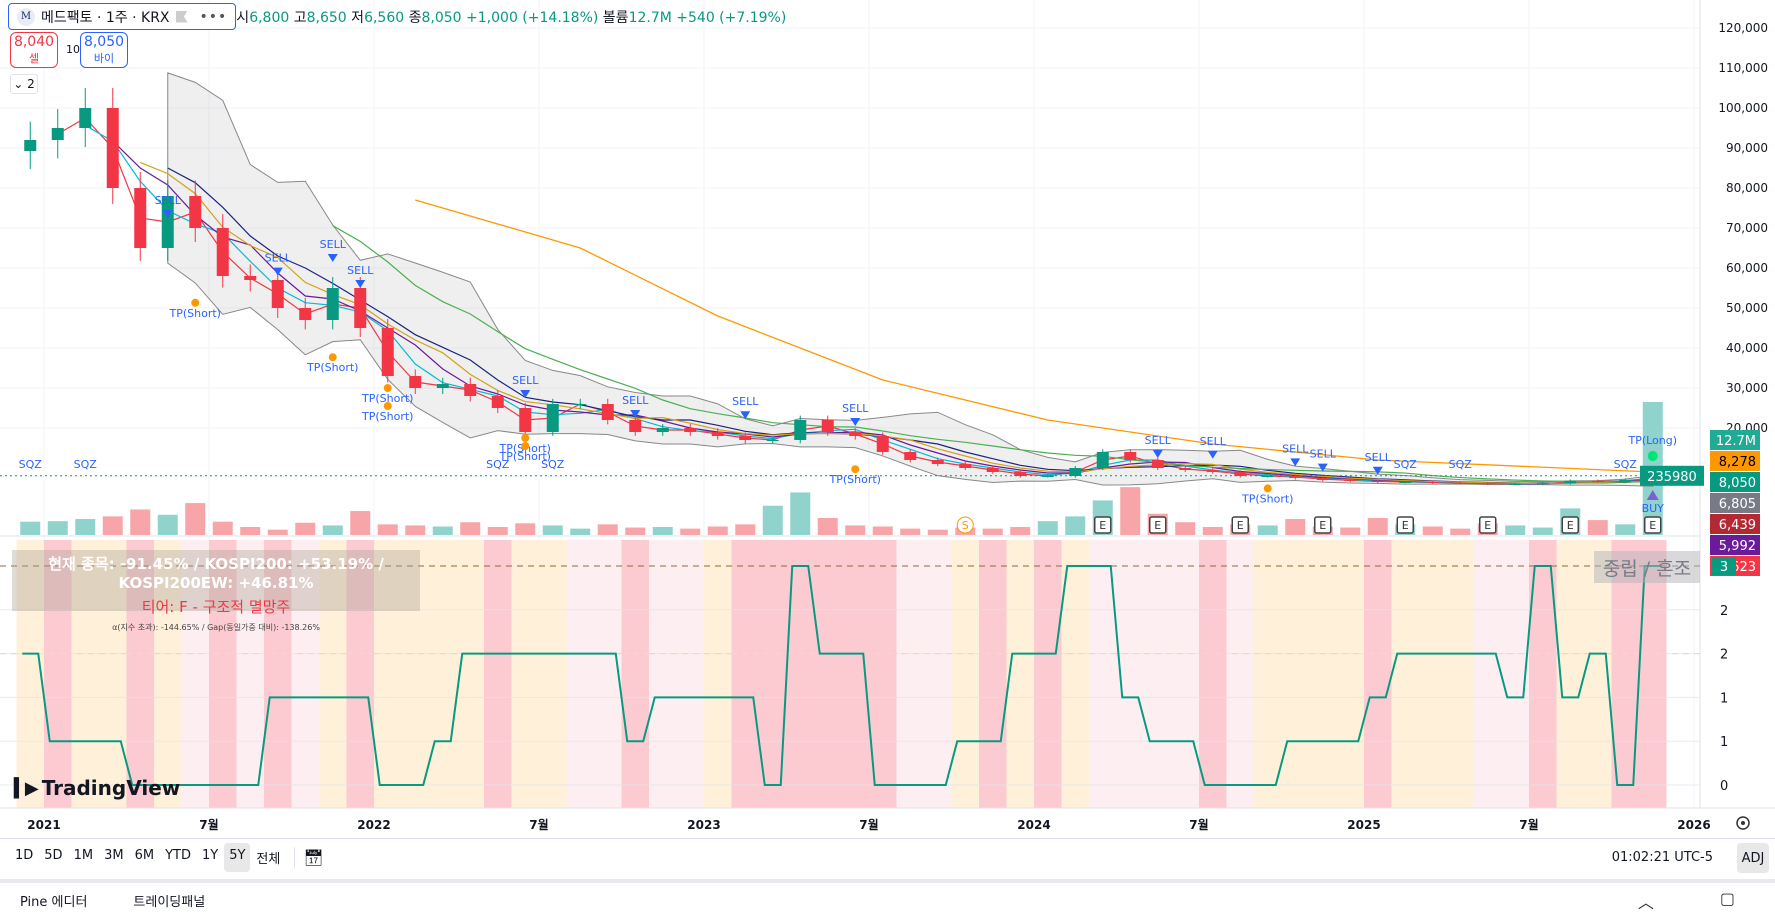 This screenshot has width=1775, height=917. What do you see at coordinates (104, 50) in the screenshot?
I see `buy-button: 8,050 바이` at bounding box center [104, 50].